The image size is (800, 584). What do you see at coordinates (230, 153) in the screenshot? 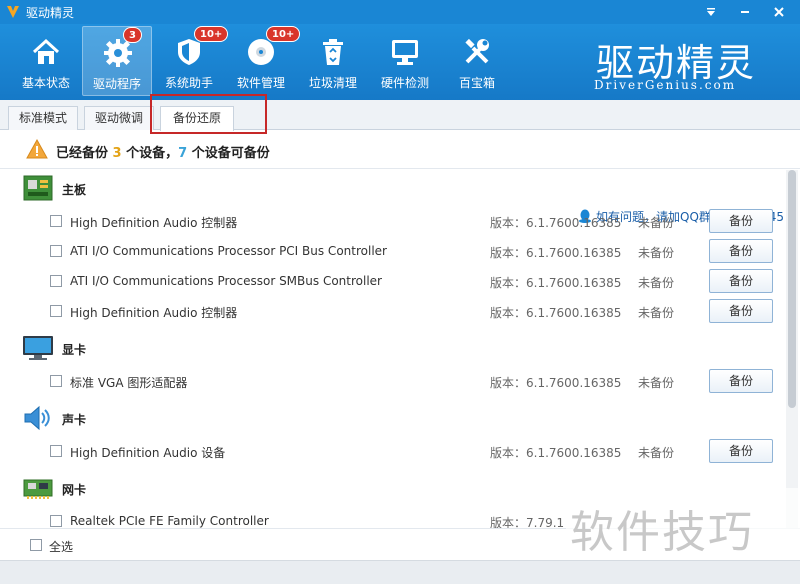
I see `summary-suffix: 个设备可备份` at bounding box center [230, 153].